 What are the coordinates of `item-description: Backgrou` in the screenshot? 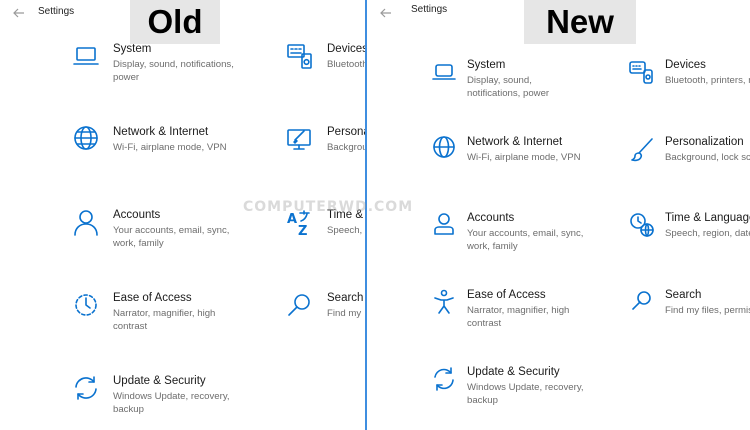 It's located at (346, 147).